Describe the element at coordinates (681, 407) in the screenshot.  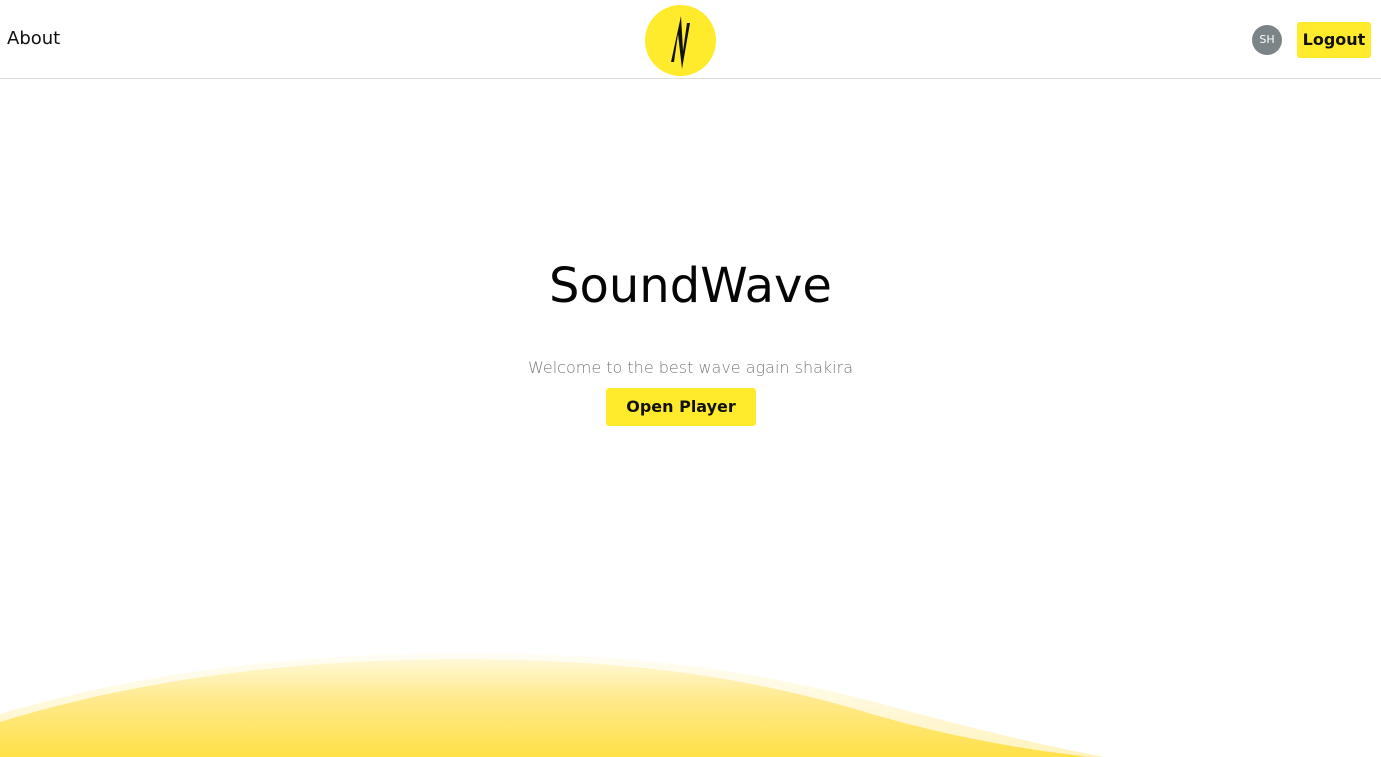
I see `open-player-button: Open Player` at that location.